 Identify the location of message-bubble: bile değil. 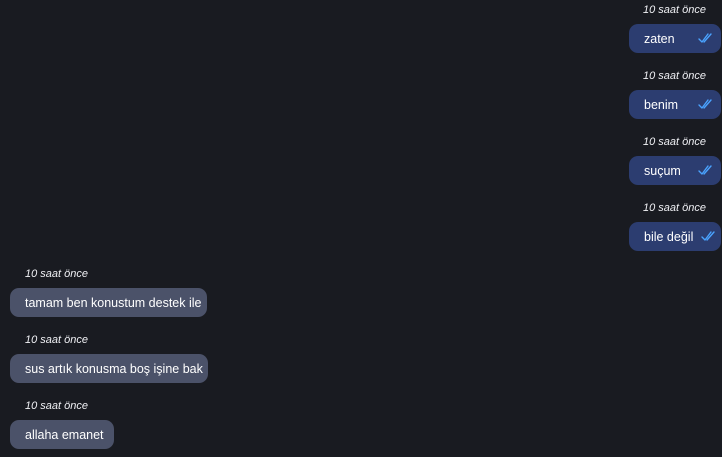
(675, 236).